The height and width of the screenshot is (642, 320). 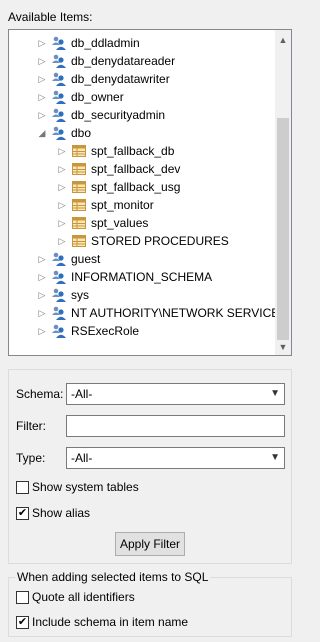 I want to click on include-schema-label: Include schema in item name, so click(x=110, y=622).